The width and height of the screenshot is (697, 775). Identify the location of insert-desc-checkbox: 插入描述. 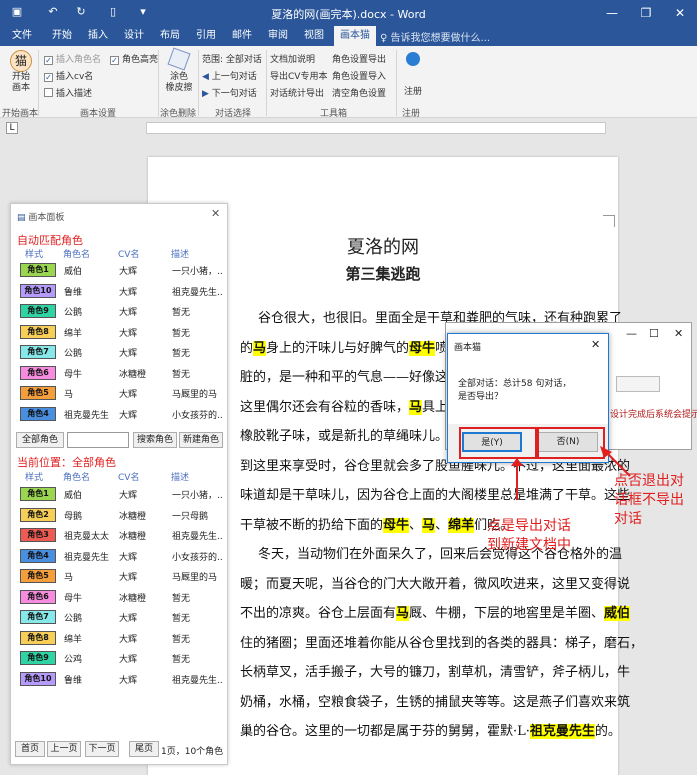
(68, 92).